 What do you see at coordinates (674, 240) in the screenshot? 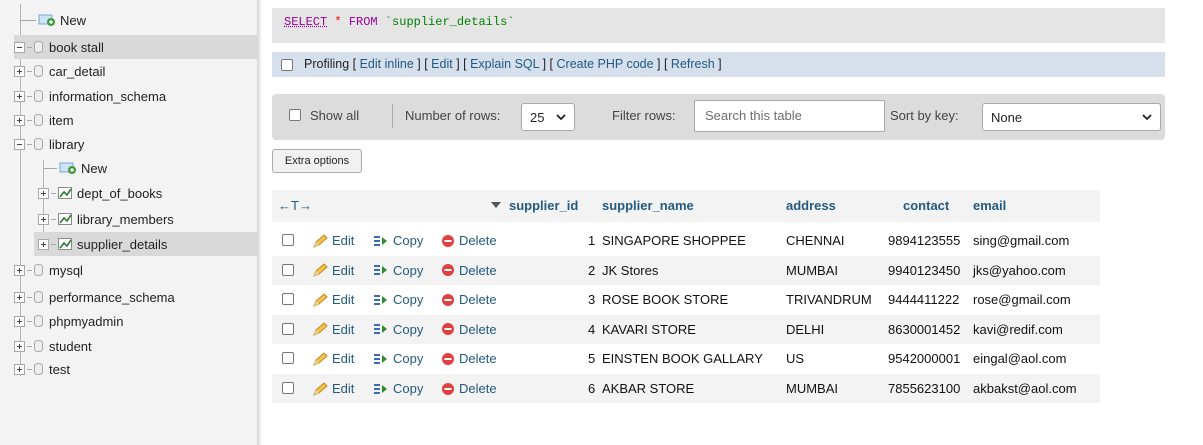
I see `cell-supplier-name: SINGAPORE SHOPPEE` at bounding box center [674, 240].